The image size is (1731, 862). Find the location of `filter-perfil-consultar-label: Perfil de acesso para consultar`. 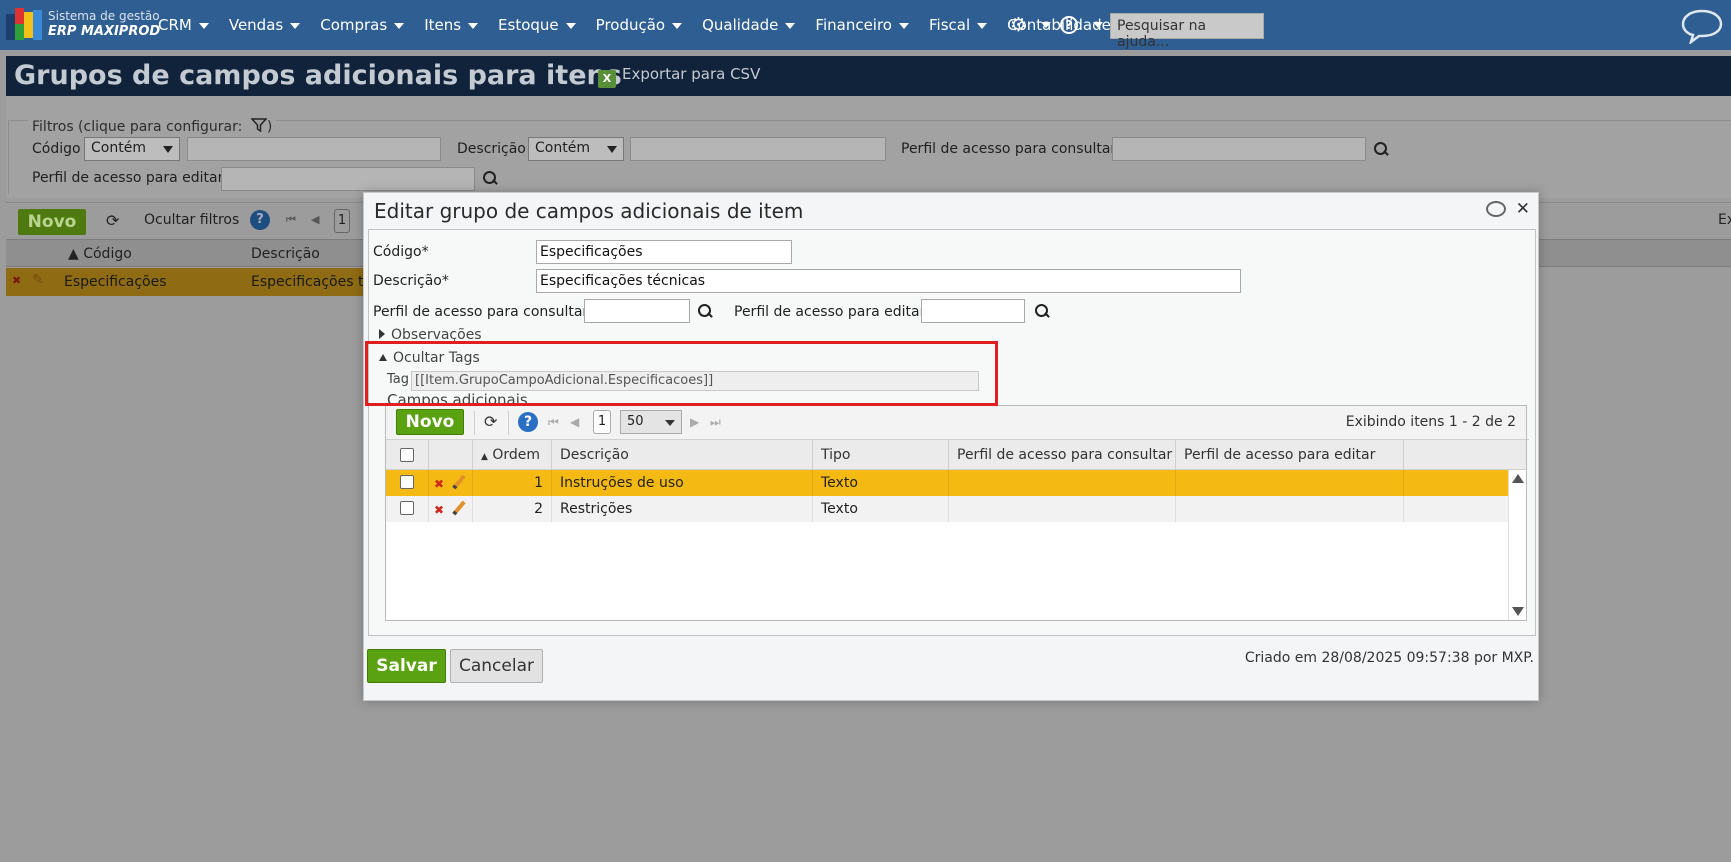

filter-perfil-consultar-label: Perfil de acesso para consultar is located at coordinates (1009, 149).